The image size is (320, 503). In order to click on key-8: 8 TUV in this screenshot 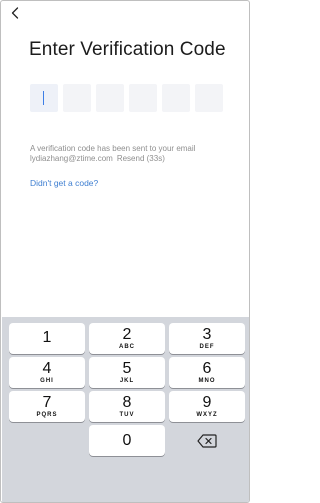, I will do `click(127, 406)`.